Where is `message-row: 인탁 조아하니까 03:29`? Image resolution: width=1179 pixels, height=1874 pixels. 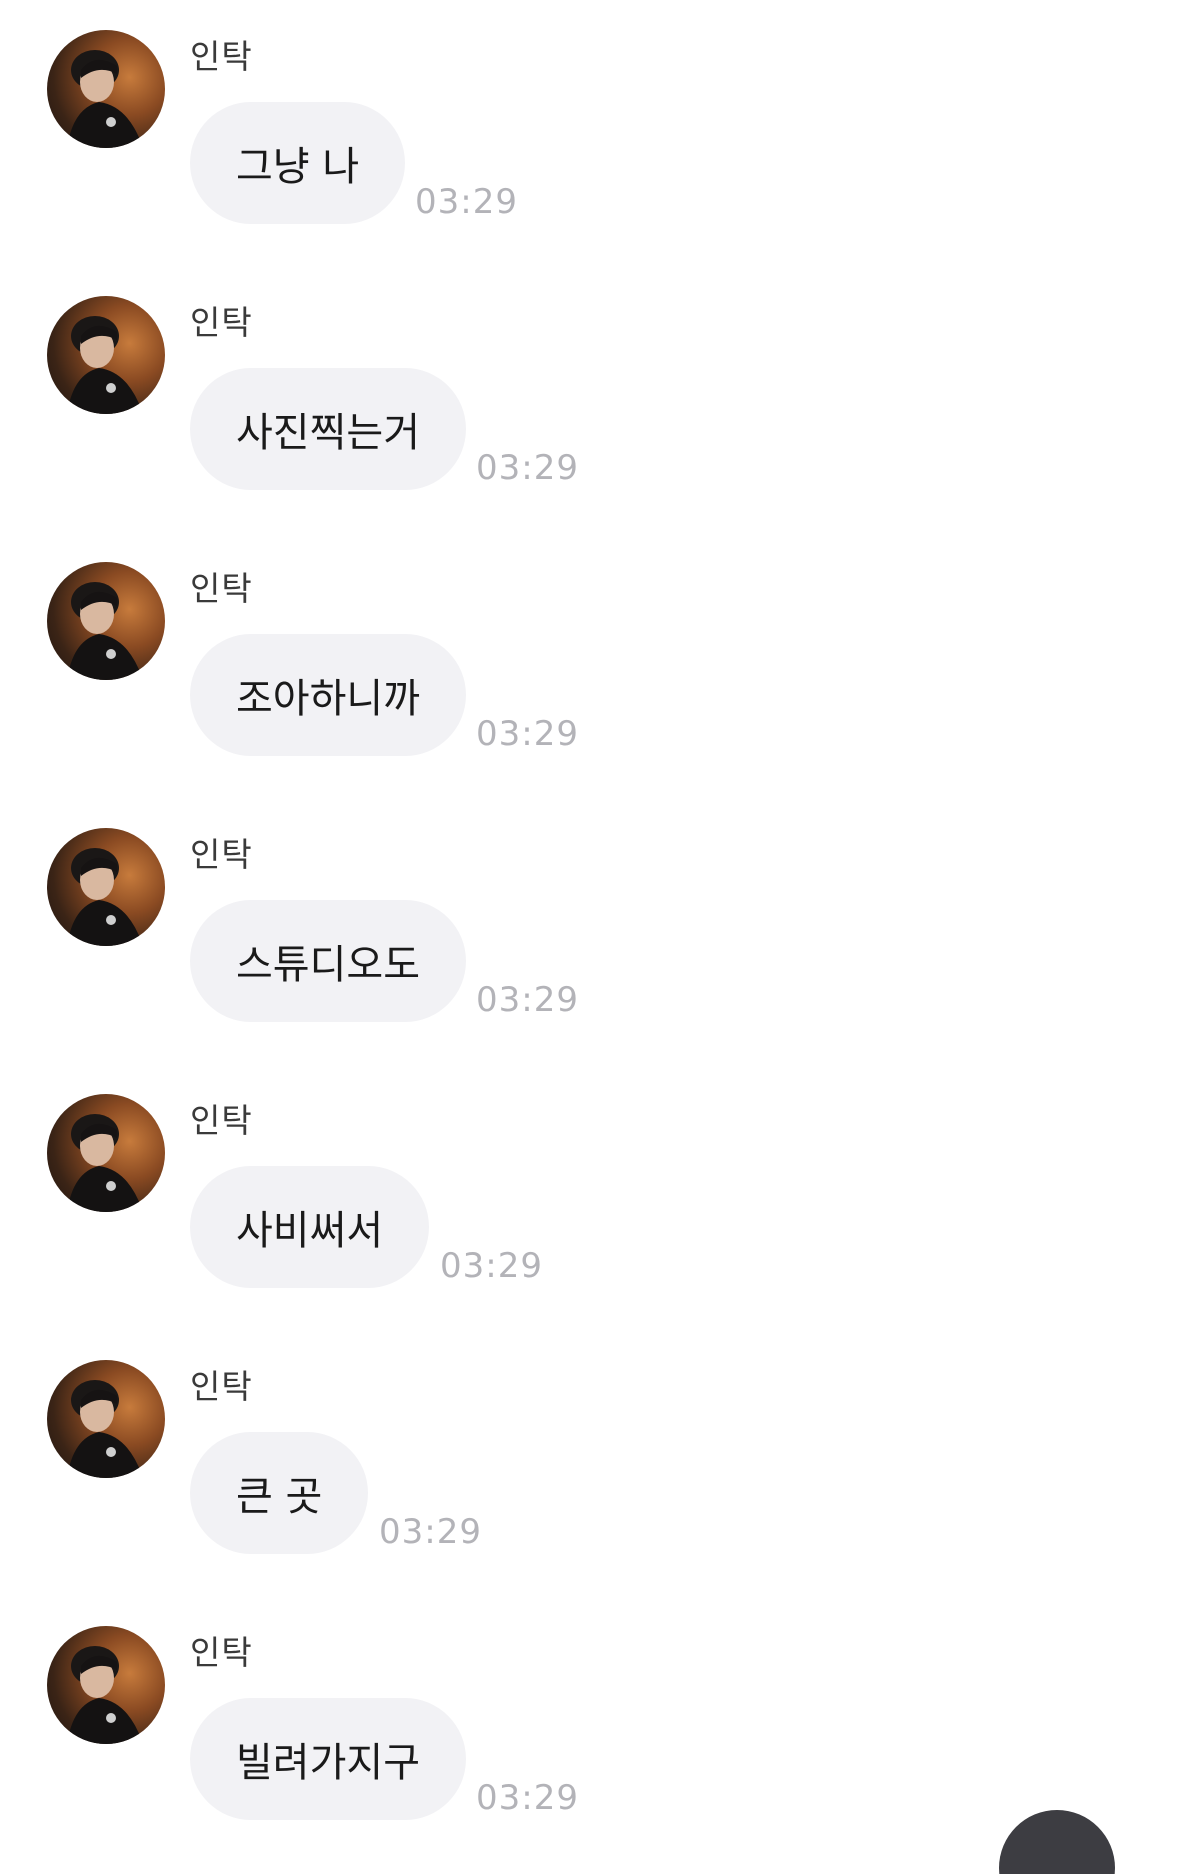 message-row: 인탁 조아하니까 03:29 is located at coordinates (589, 667).